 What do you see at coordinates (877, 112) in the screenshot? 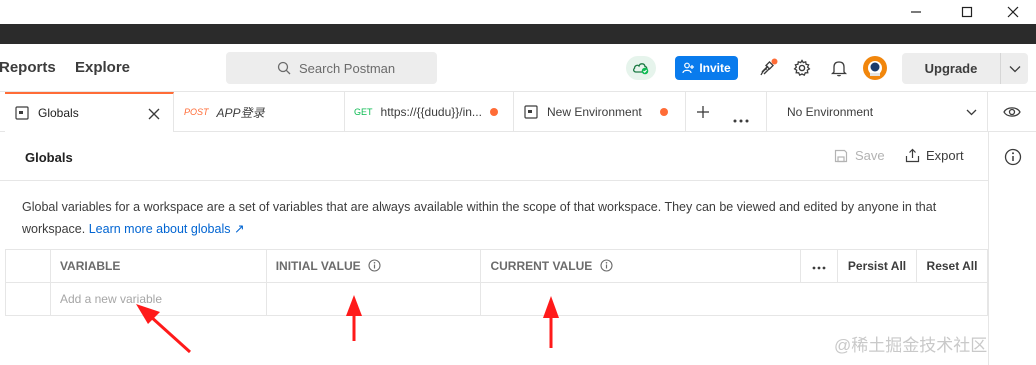
I see `environment-selector: No Environment` at bounding box center [877, 112].